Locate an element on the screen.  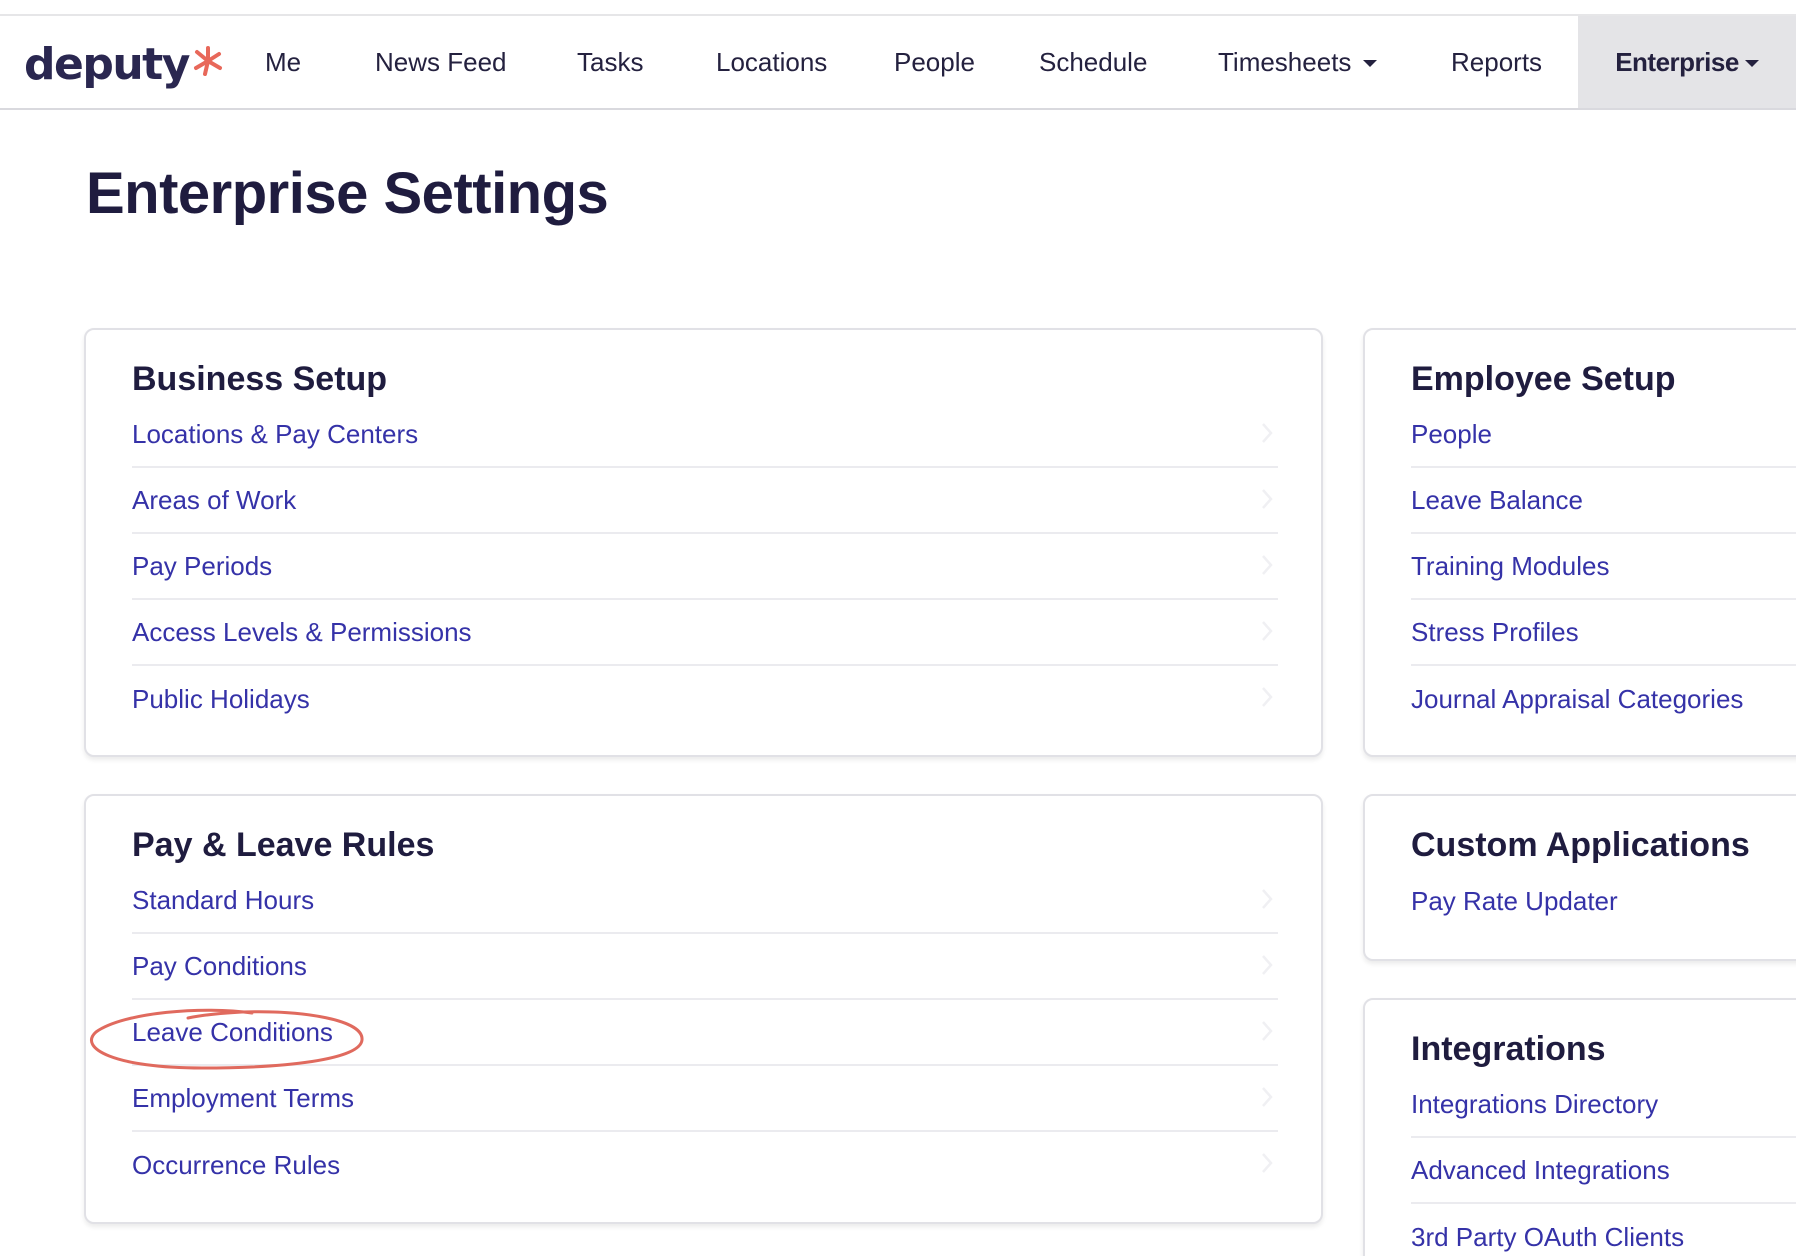
list-item: Employment Terms is located at coordinates (705, 1099).